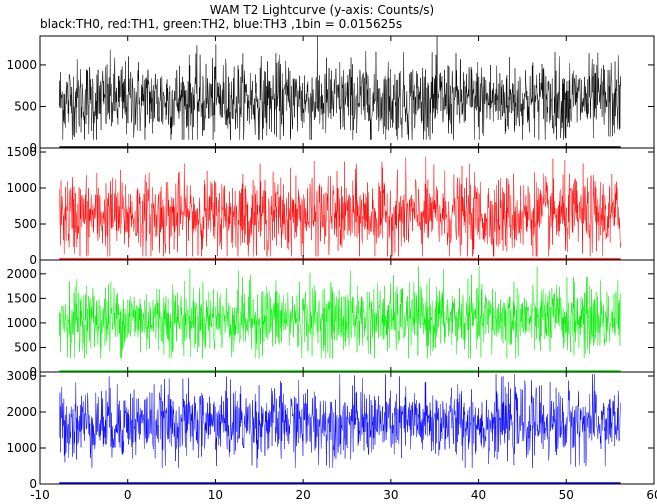 The width and height of the screenshot is (657, 504). Describe the element at coordinates (478, 495) in the screenshot. I see `x-tick-label: 40` at that location.